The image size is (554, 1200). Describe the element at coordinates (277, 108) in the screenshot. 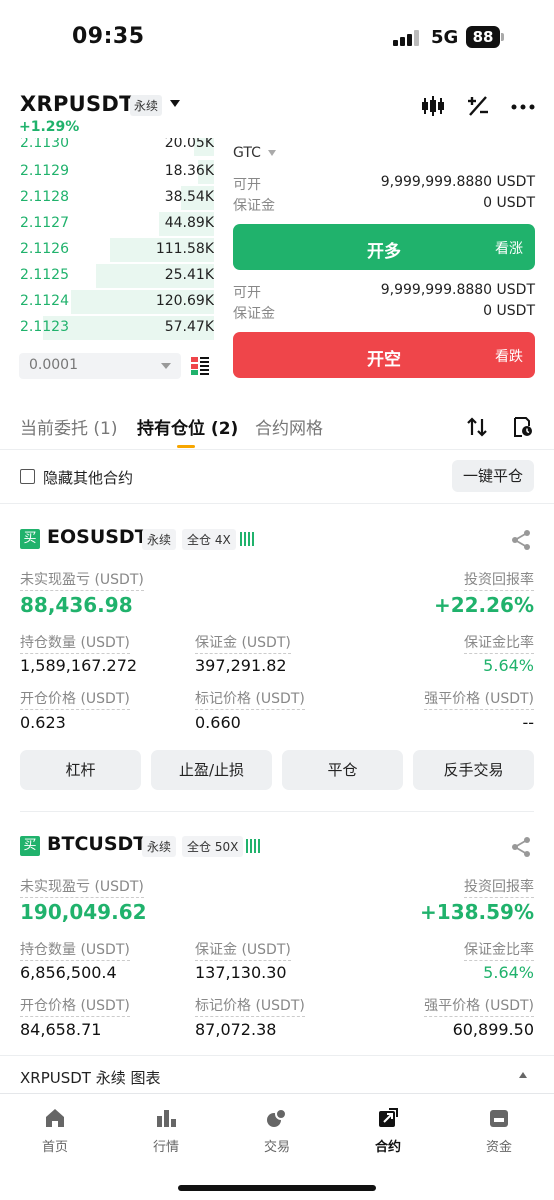

I see `market-header: XRPUSDT 永续 +1.29%` at that location.